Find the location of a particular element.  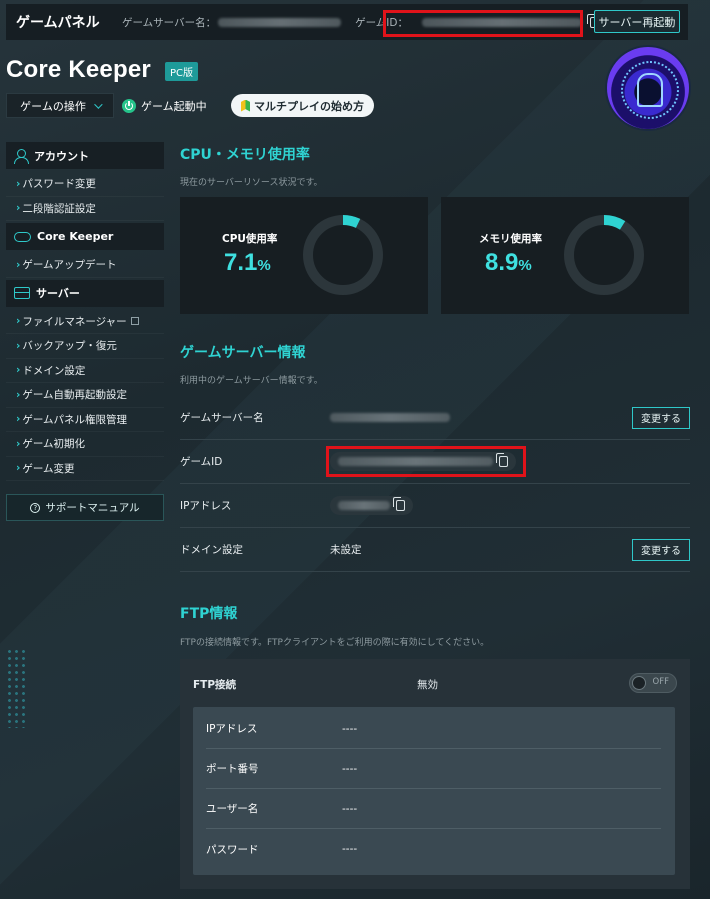

multiplayer-guide-button: マルチプレイの始め方 is located at coordinates (302, 105).